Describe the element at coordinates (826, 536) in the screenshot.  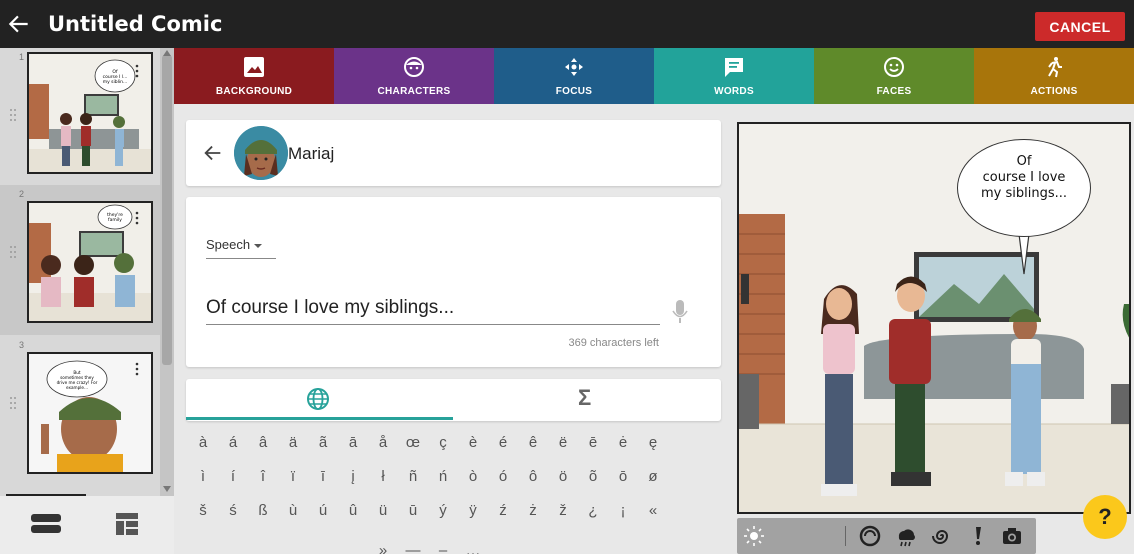
I see `moon-icon` at that location.